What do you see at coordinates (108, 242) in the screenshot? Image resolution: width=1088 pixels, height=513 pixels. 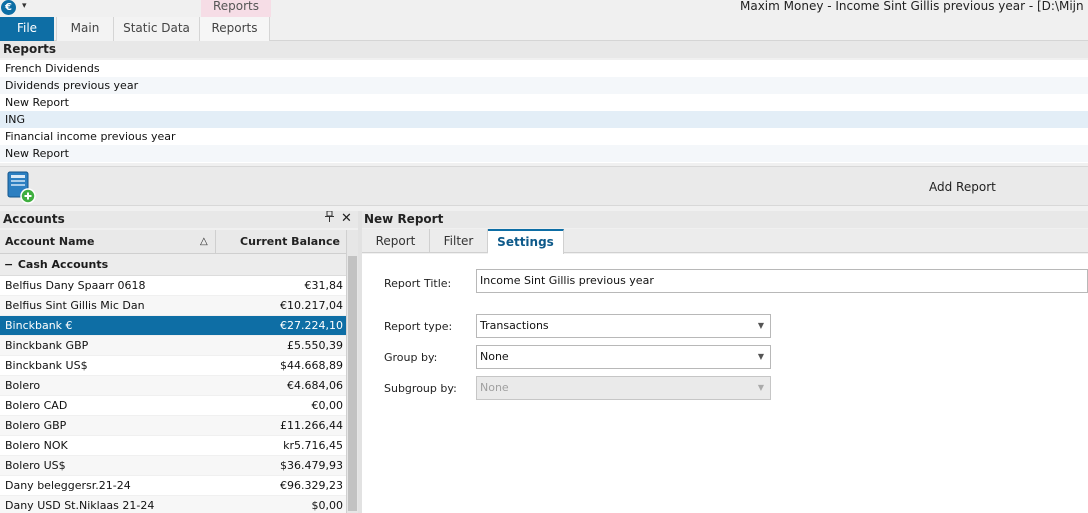 I see `column-header-account-name: Account Name △` at bounding box center [108, 242].